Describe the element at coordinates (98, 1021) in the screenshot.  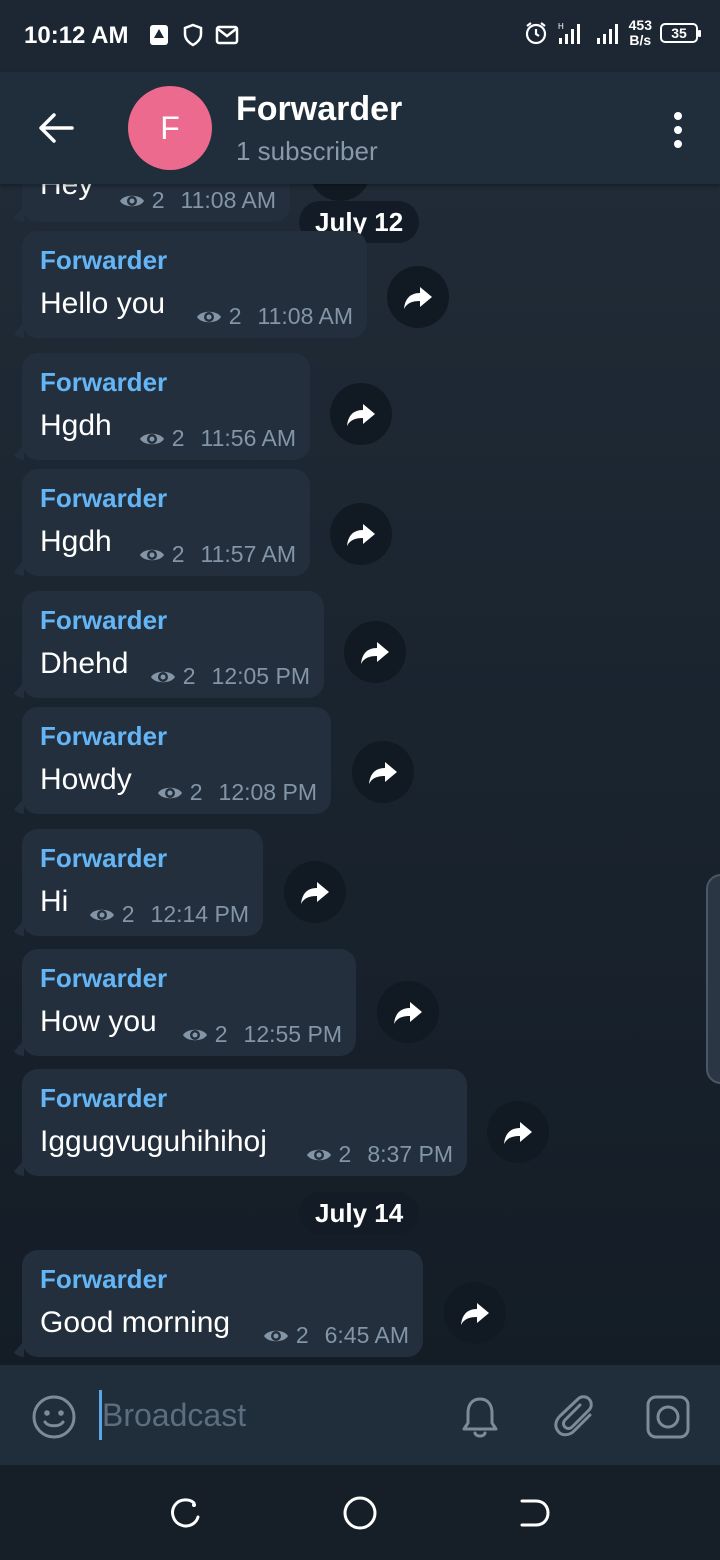
I see `message-text: How you` at that location.